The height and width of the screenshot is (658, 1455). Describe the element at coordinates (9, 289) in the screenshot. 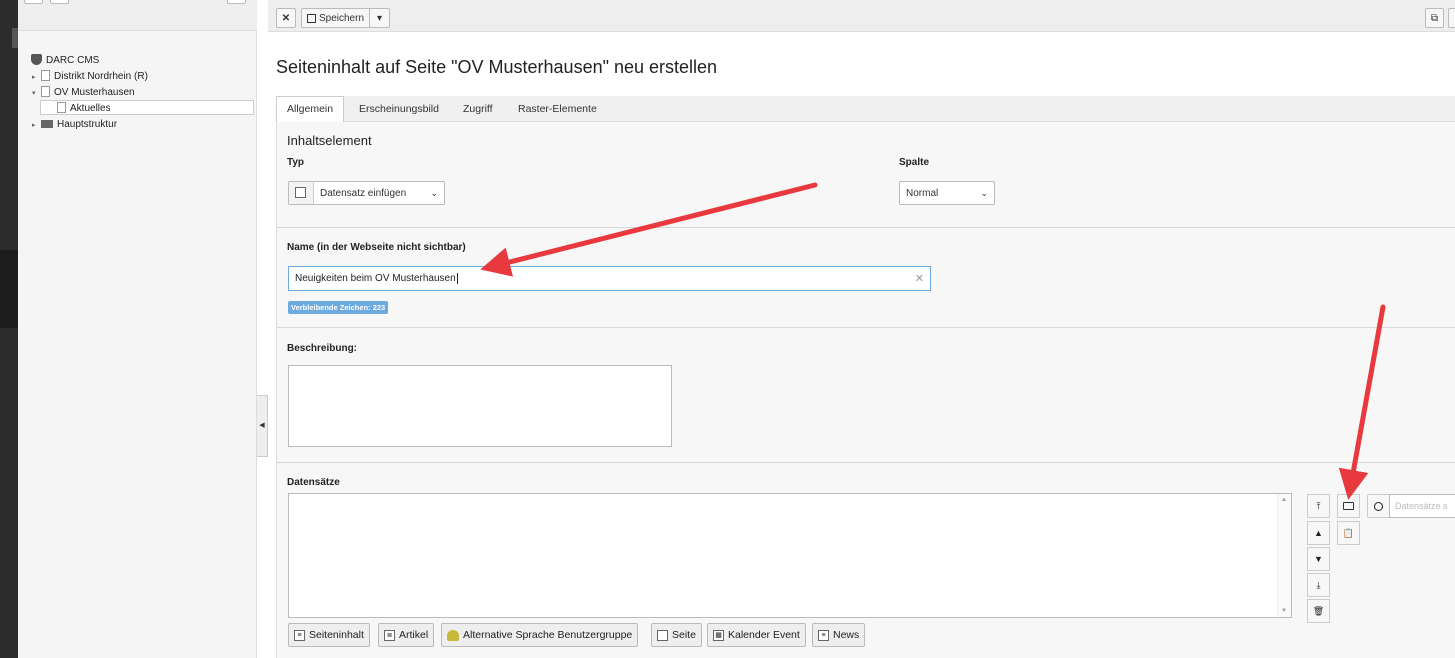

I see `module-menu-group` at that location.